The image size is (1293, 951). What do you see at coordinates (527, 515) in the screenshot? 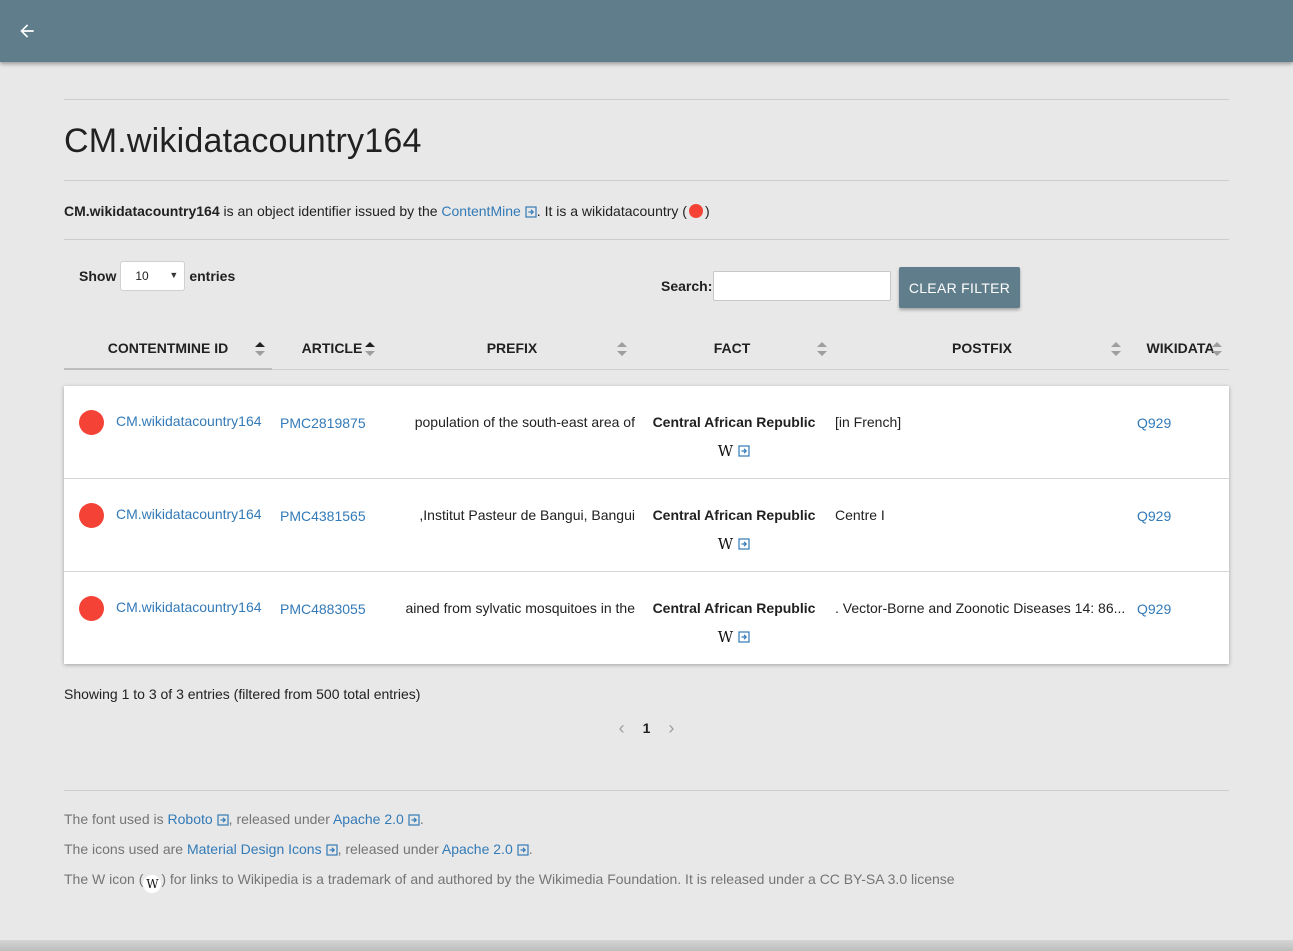
I see `prefix-text: ,Institut Pasteur de Bangui, Bangui` at bounding box center [527, 515].